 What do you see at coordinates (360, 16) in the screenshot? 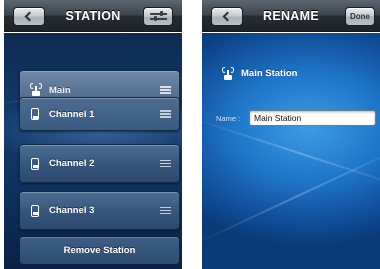
I see `done-button: Done` at bounding box center [360, 16].